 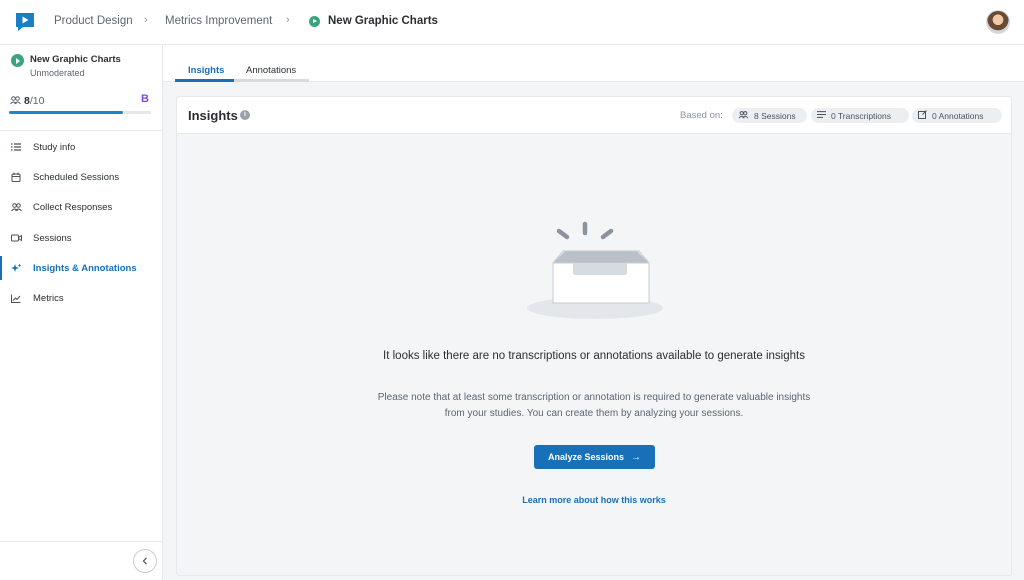 I want to click on sidebar-item-scheduled-sessions: Scheduled Sessions, so click(x=81, y=177).